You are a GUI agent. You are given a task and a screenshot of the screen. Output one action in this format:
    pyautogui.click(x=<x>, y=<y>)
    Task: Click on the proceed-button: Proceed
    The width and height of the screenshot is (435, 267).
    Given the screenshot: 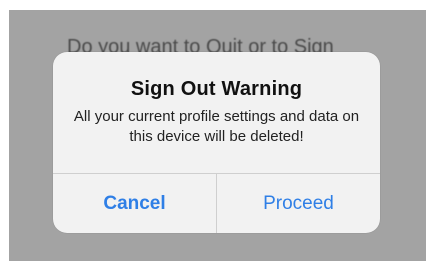 What is the action you would take?
    pyautogui.click(x=298, y=203)
    